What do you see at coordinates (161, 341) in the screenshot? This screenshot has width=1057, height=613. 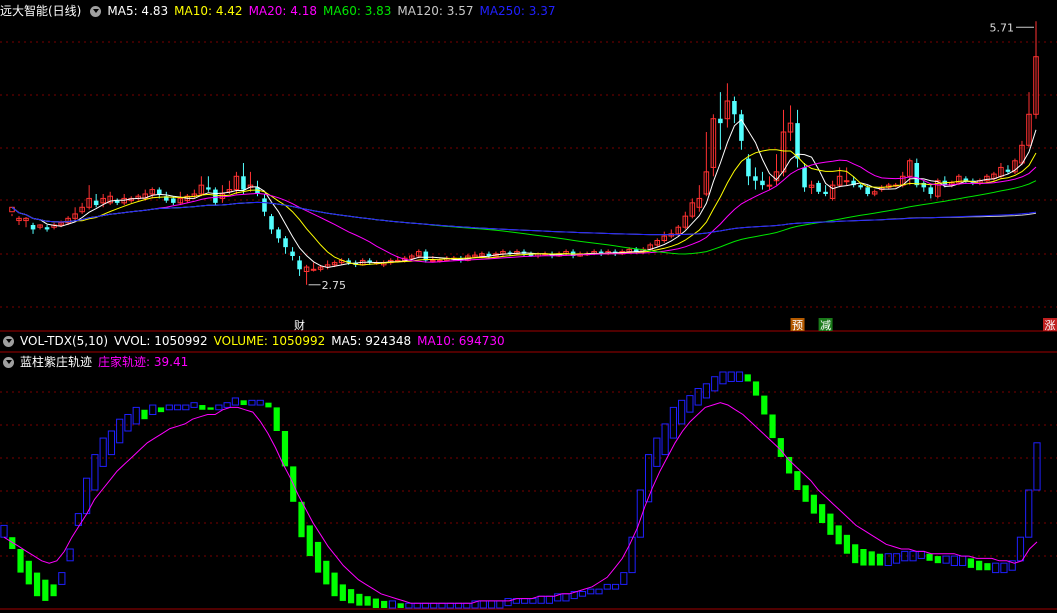 I see `vvol-value: VVOL: 1050992` at bounding box center [161, 341].